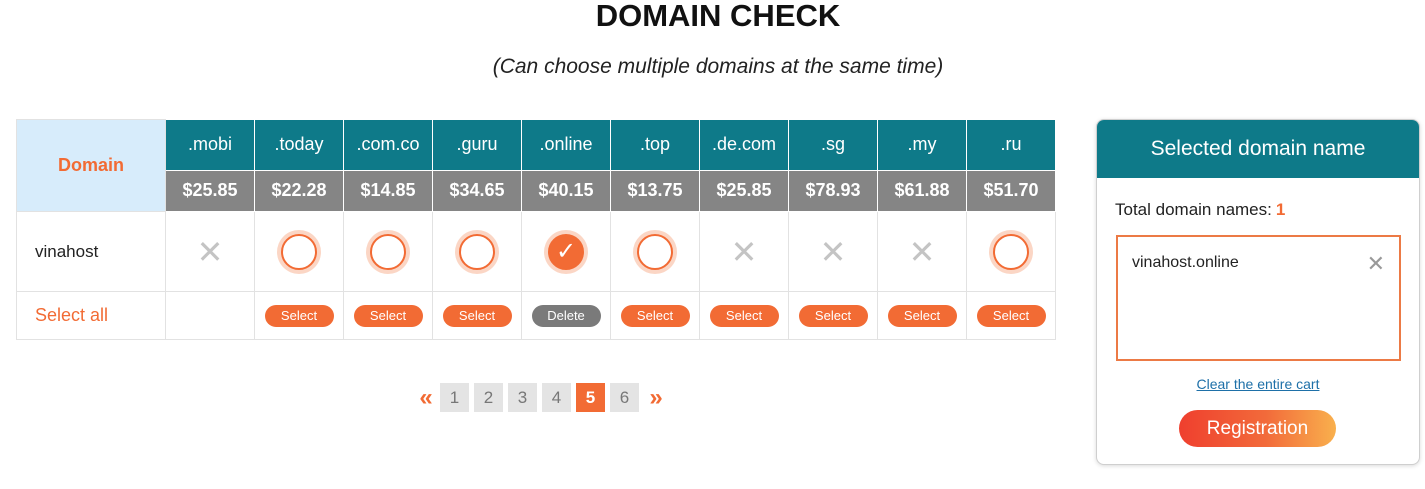 This screenshot has width=1425, height=489. Describe the element at coordinates (718, 16) in the screenshot. I see `page-title: DOMAIN CHECK` at that location.